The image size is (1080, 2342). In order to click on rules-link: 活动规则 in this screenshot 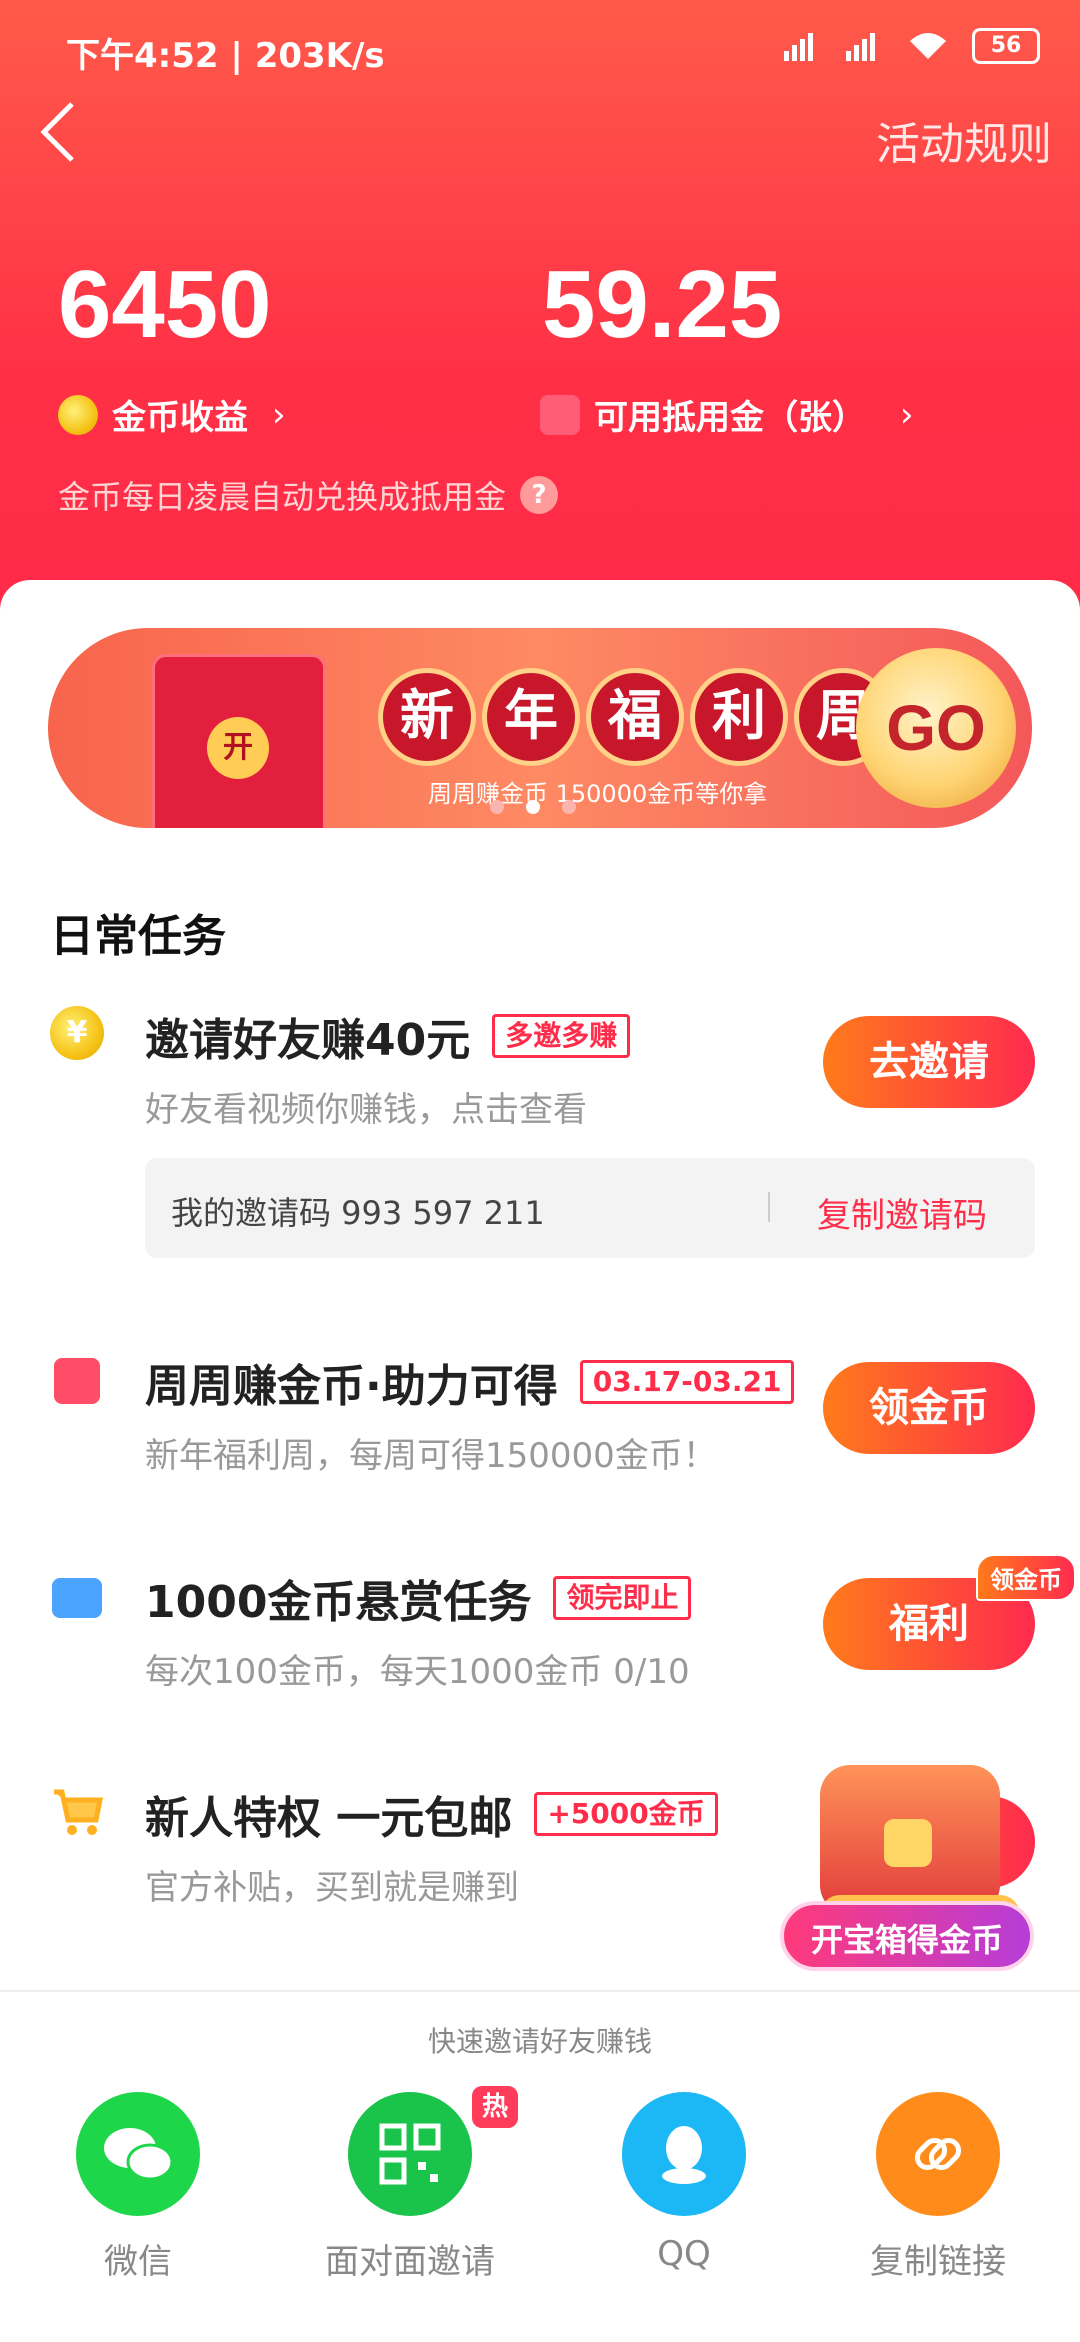, I will do `click(964, 140)`.